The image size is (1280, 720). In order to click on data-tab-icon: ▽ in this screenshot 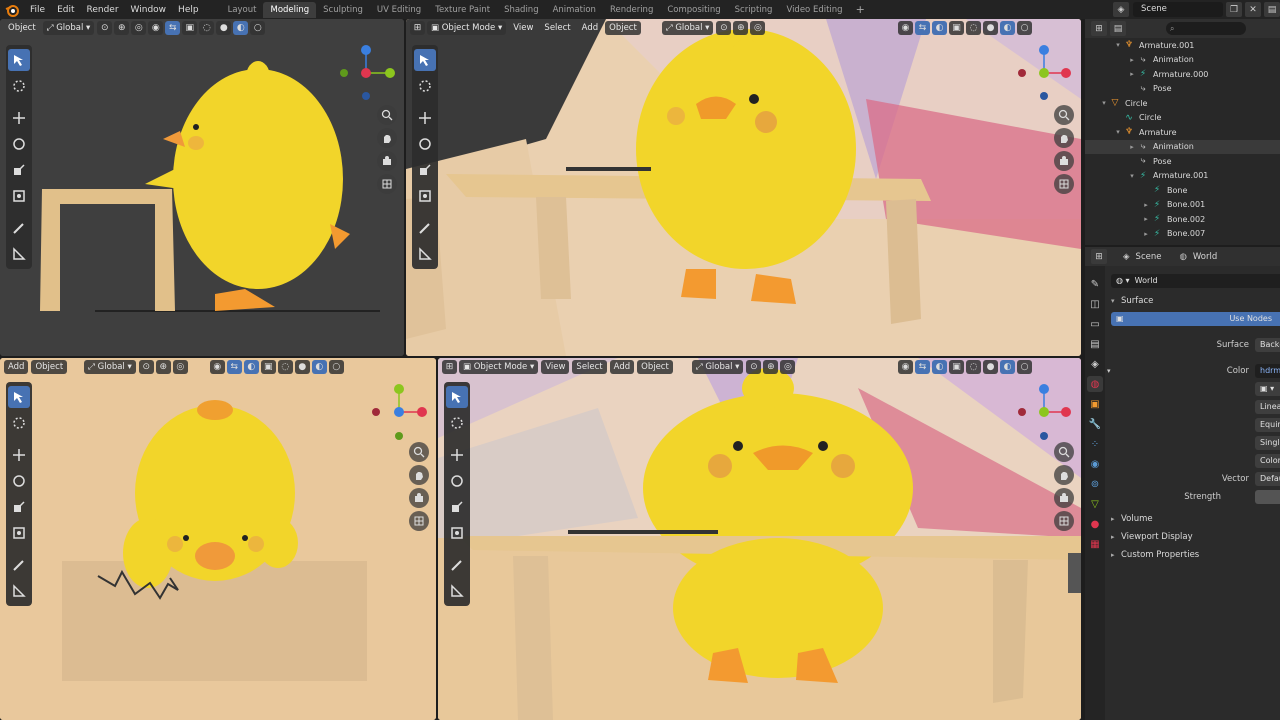, I will do `click(1095, 504)`.